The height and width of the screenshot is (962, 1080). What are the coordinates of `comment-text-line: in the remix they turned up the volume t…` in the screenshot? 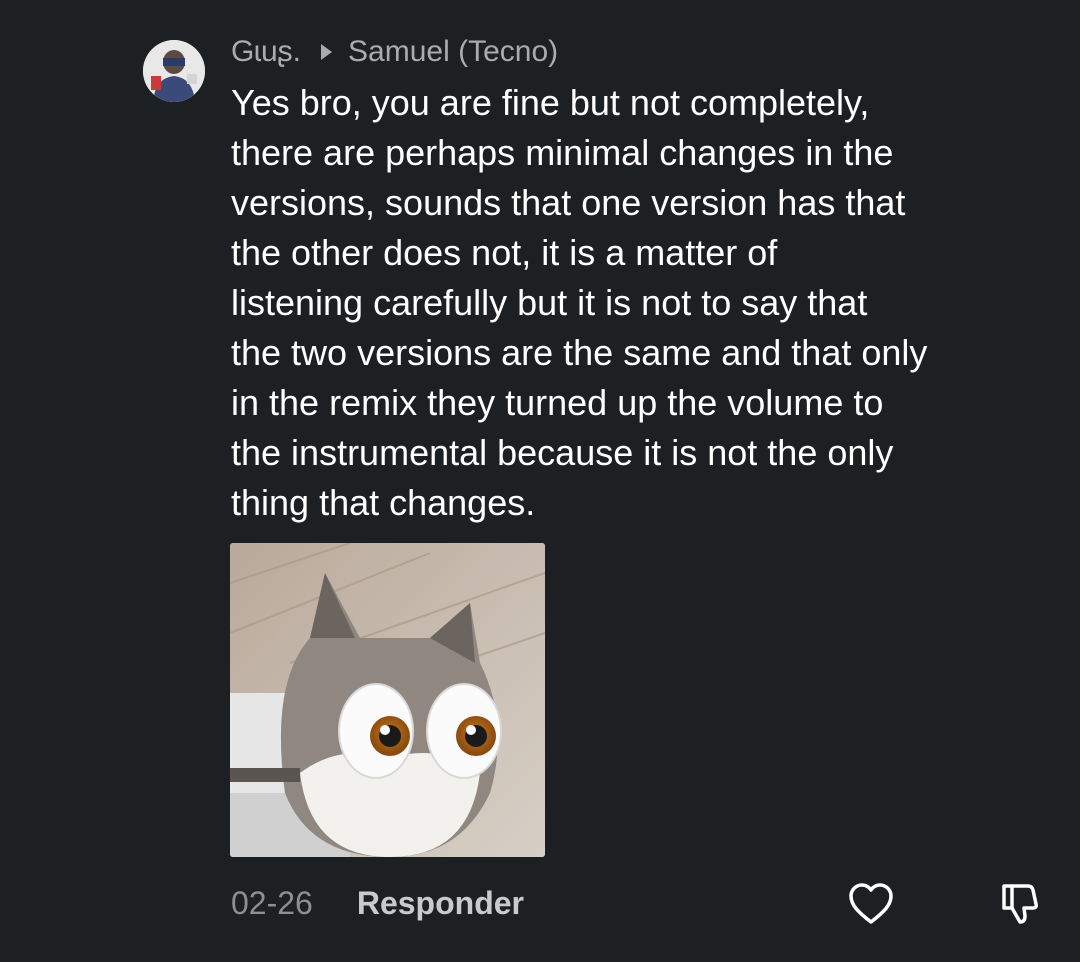 It's located at (557, 402).